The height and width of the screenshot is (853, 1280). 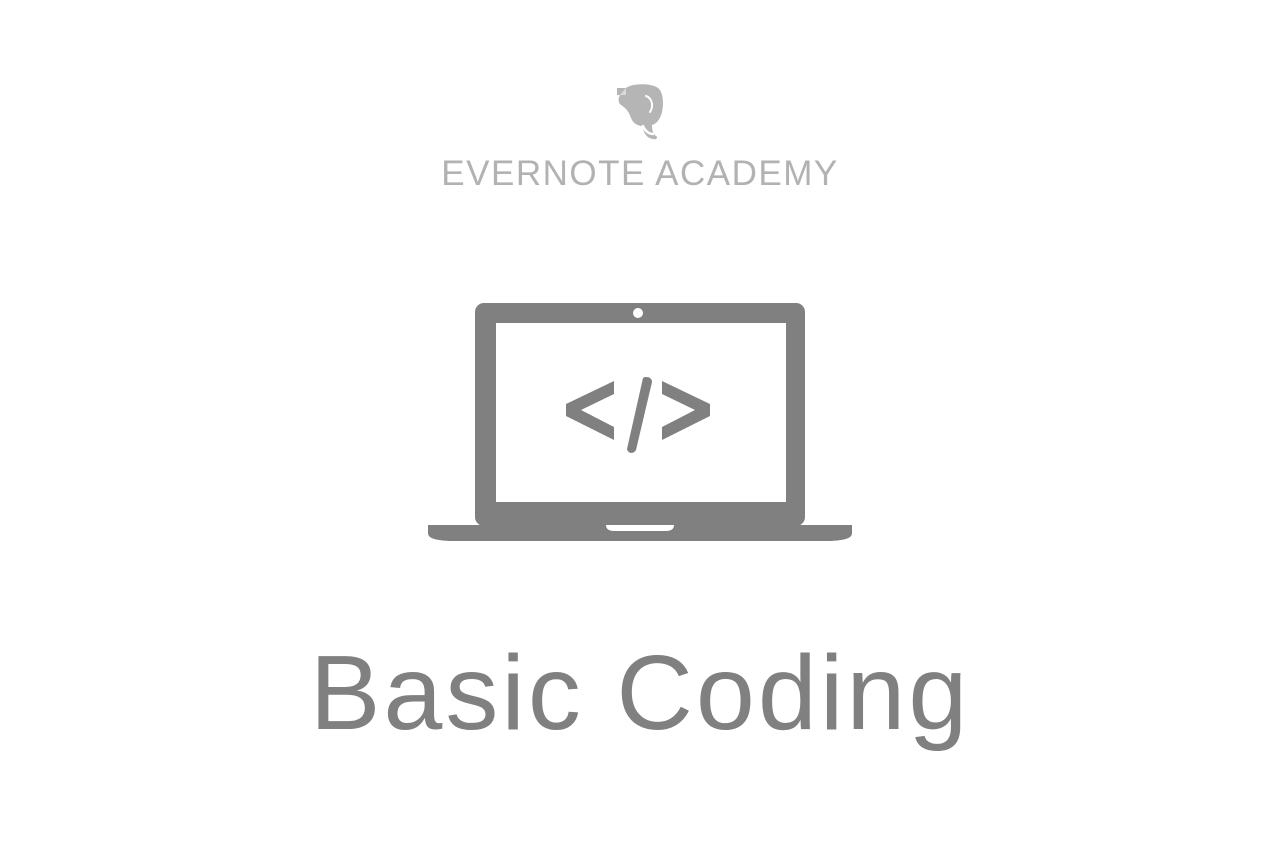 I want to click on evernote-elephant-icon, so click(x=640, y=112).